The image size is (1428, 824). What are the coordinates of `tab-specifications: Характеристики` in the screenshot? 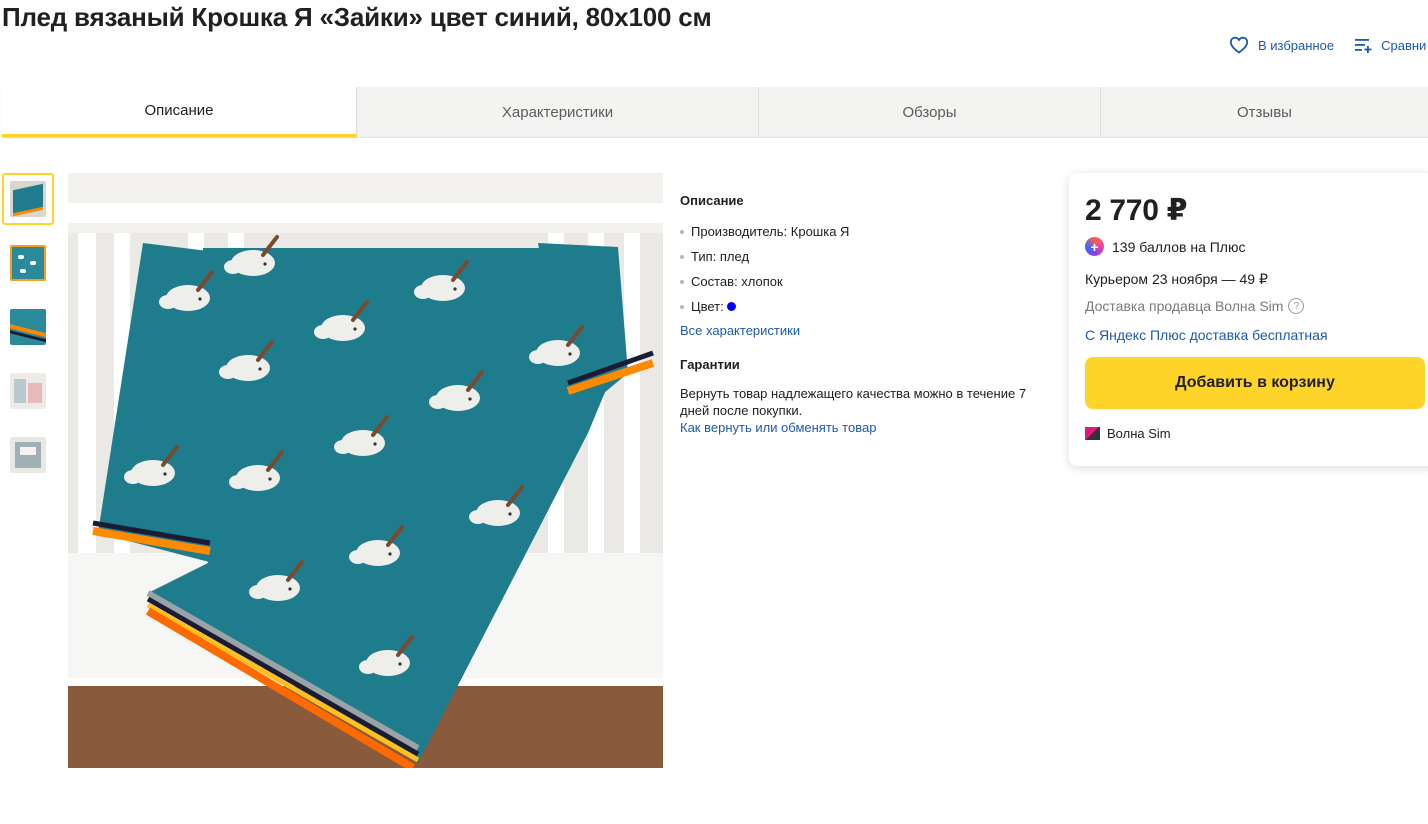 It's located at (558, 112).